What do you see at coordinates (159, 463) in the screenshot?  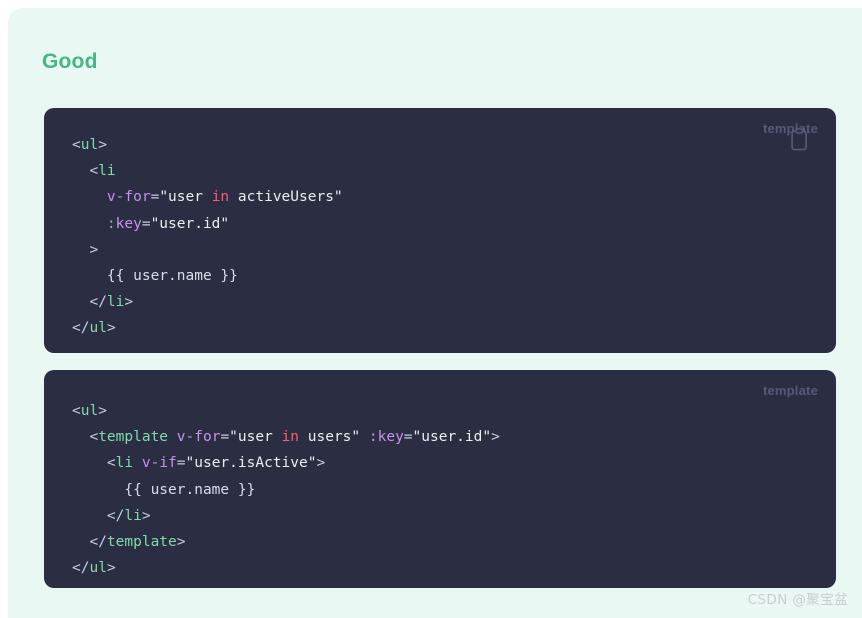 I see `code-token-attr: v-if` at bounding box center [159, 463].